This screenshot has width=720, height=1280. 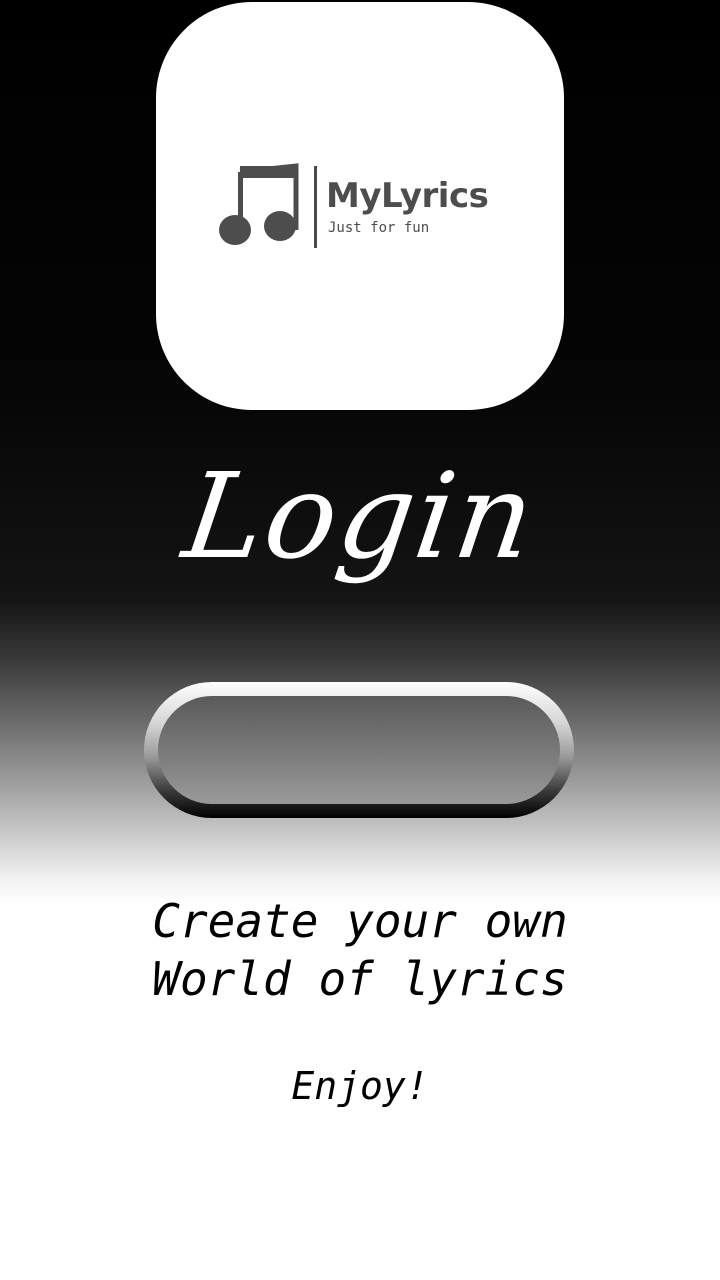 I want to click on logo-divider, so click(x=315, y=207).